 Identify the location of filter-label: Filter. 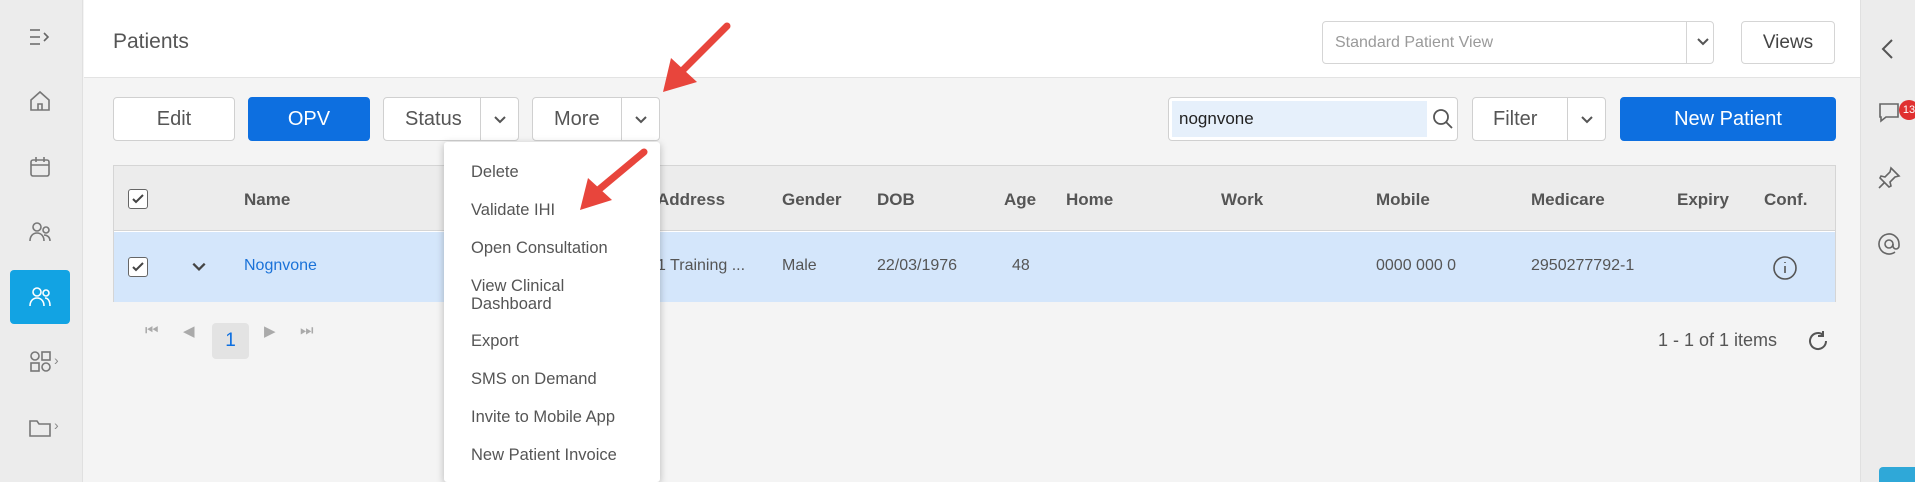
(1515, 119).